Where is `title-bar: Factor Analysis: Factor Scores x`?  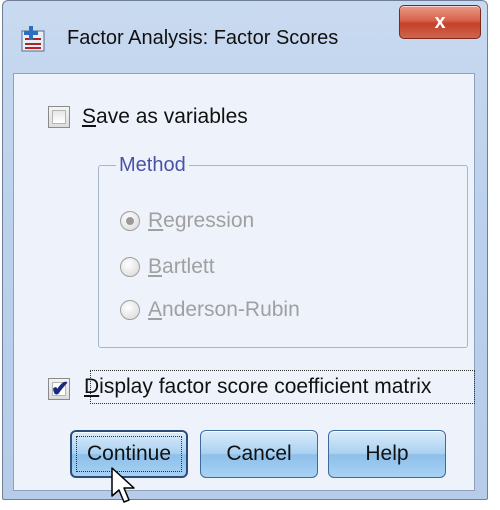 title-bar: Factor Analysis: Factor Scores x is located at coordinates (245, 37).